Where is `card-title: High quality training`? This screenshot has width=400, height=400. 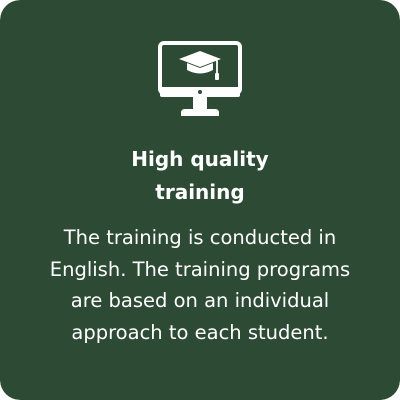 card-title: High quality training is located at coordinates (200, 176).